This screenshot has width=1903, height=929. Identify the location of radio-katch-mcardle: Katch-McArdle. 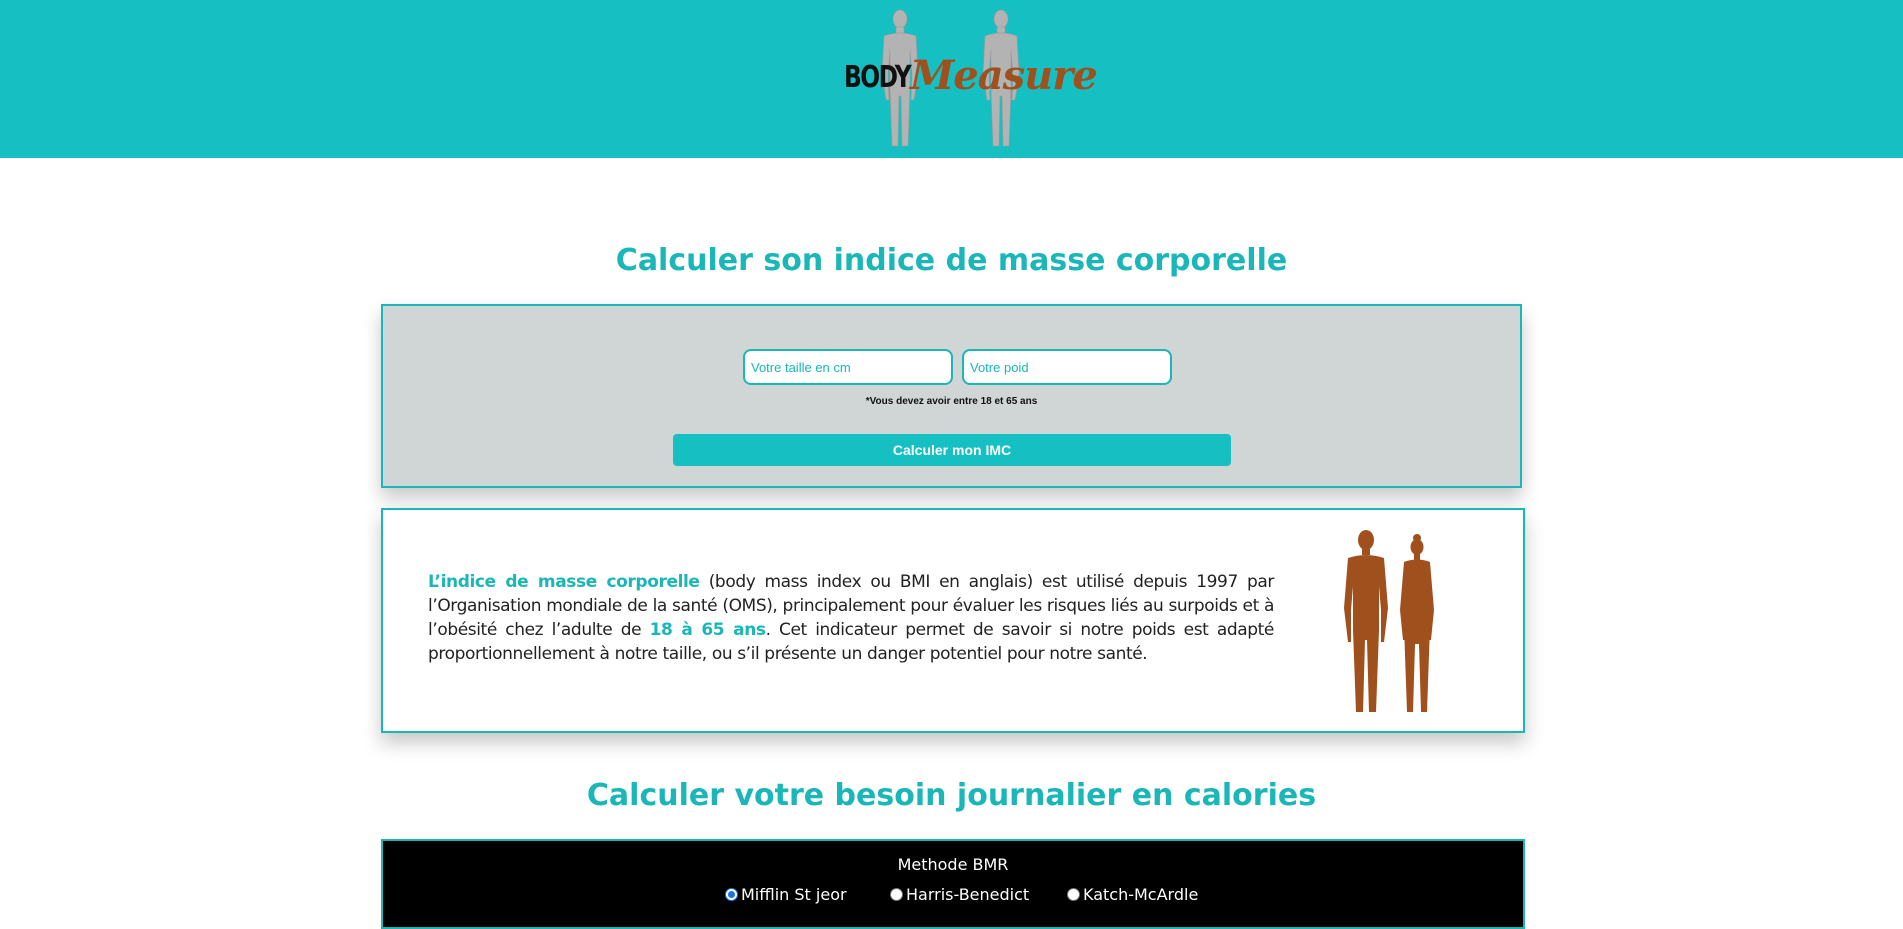
(1132, 894).